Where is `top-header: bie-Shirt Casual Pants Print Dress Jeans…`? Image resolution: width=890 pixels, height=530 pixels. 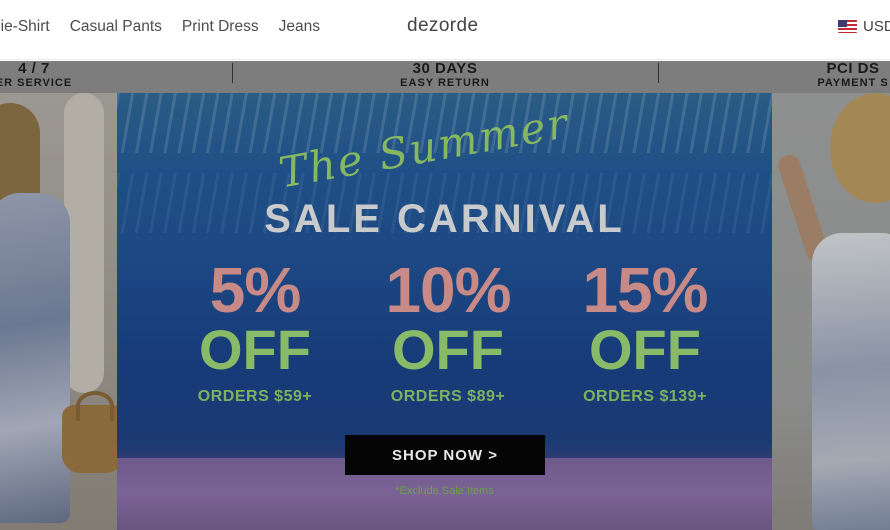
top-header: bie-Shirt Casual Pants Print Dress Jeans… is located at coordinates (445, 30).